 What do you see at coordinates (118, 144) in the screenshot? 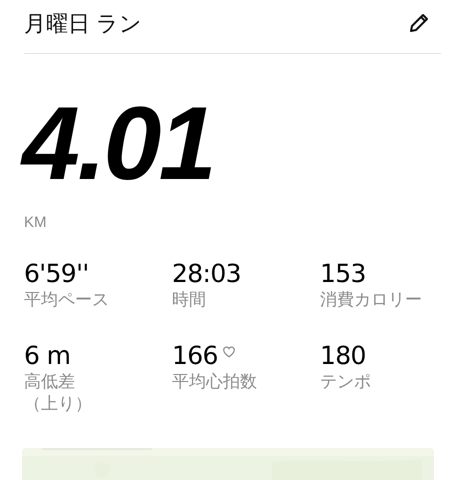
I see `distance-value: 4.01` at bounding box center [118, 144].